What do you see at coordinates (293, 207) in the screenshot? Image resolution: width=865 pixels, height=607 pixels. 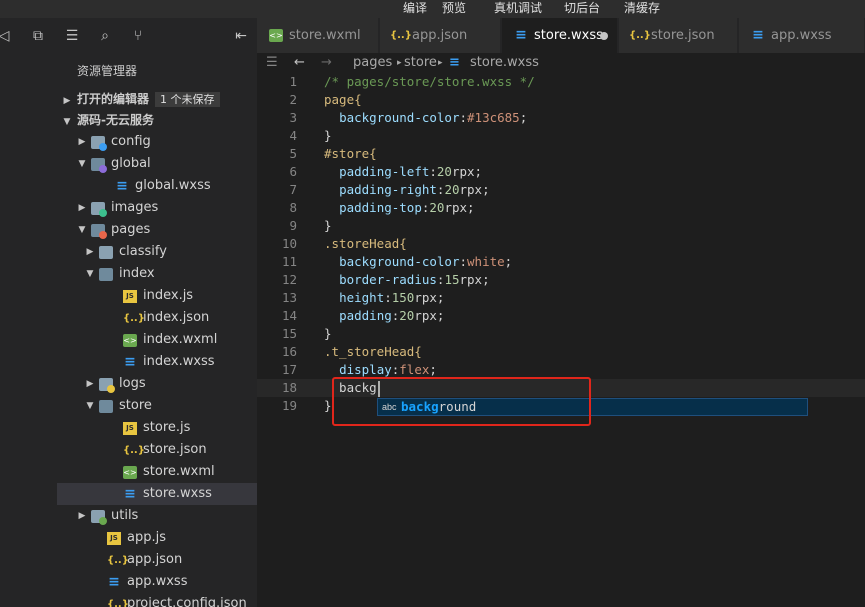 I see `line-number: 8` at bounding box center [293, 207].